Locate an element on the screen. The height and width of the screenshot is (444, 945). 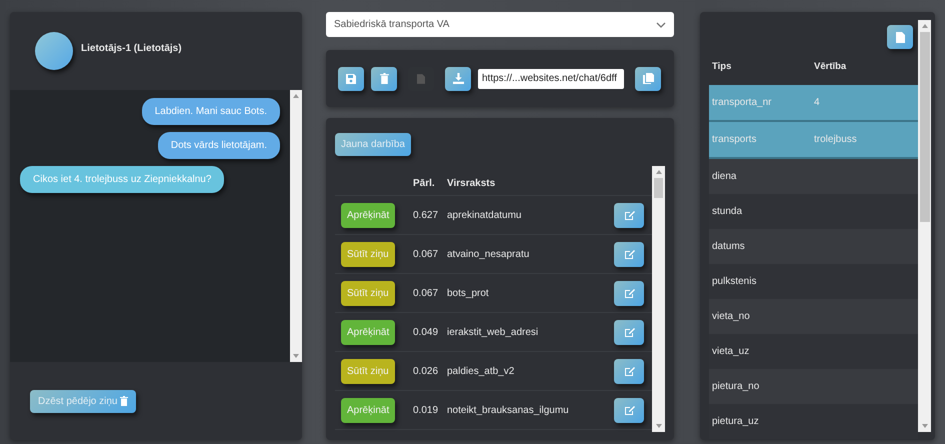
copy-icon is located at coordinates (648, 78).